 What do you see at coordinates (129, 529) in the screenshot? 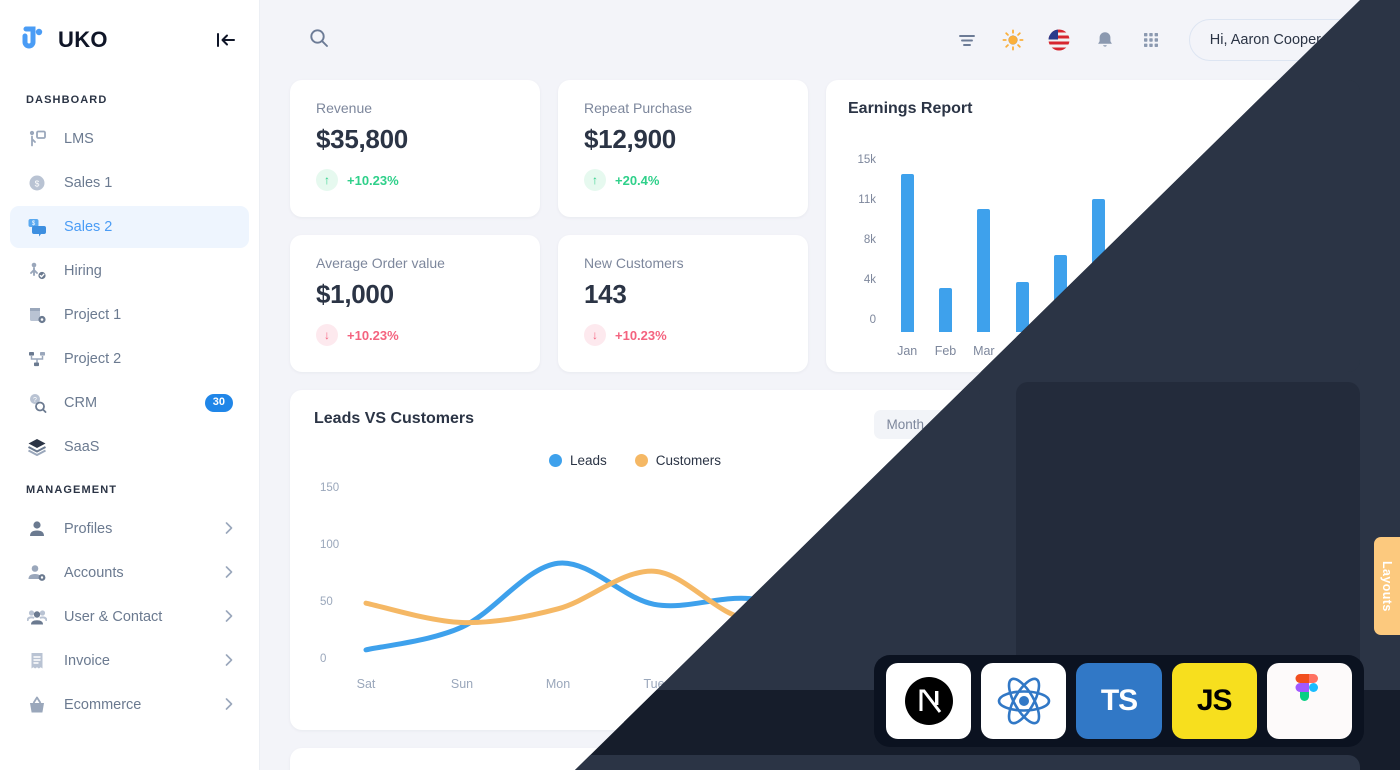
I see `sidebar-item-profiles: Profiles` at bounding box center [129, 529].